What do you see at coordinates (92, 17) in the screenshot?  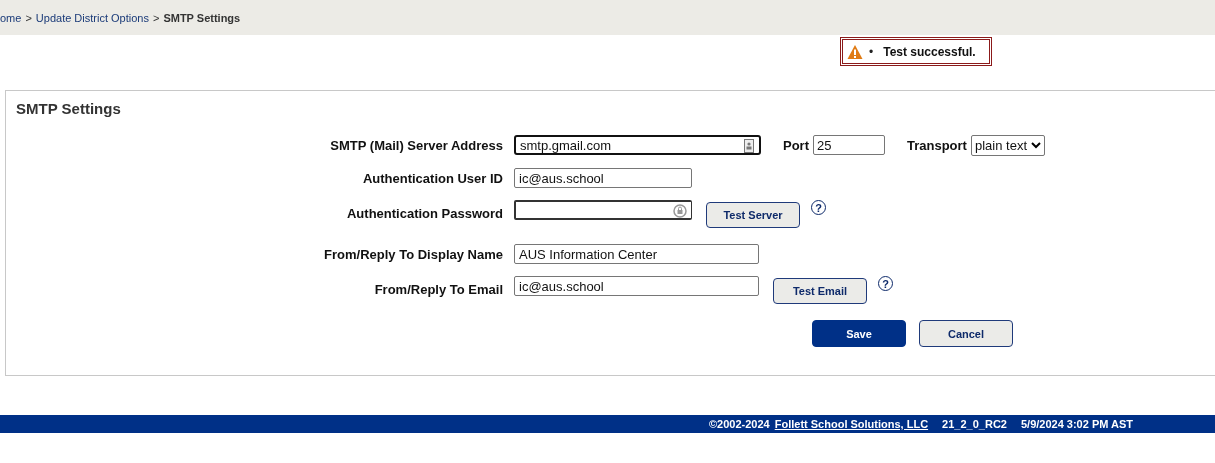 I see `breadcrumb-link: Update District Options` at bounding box center [92, 17].